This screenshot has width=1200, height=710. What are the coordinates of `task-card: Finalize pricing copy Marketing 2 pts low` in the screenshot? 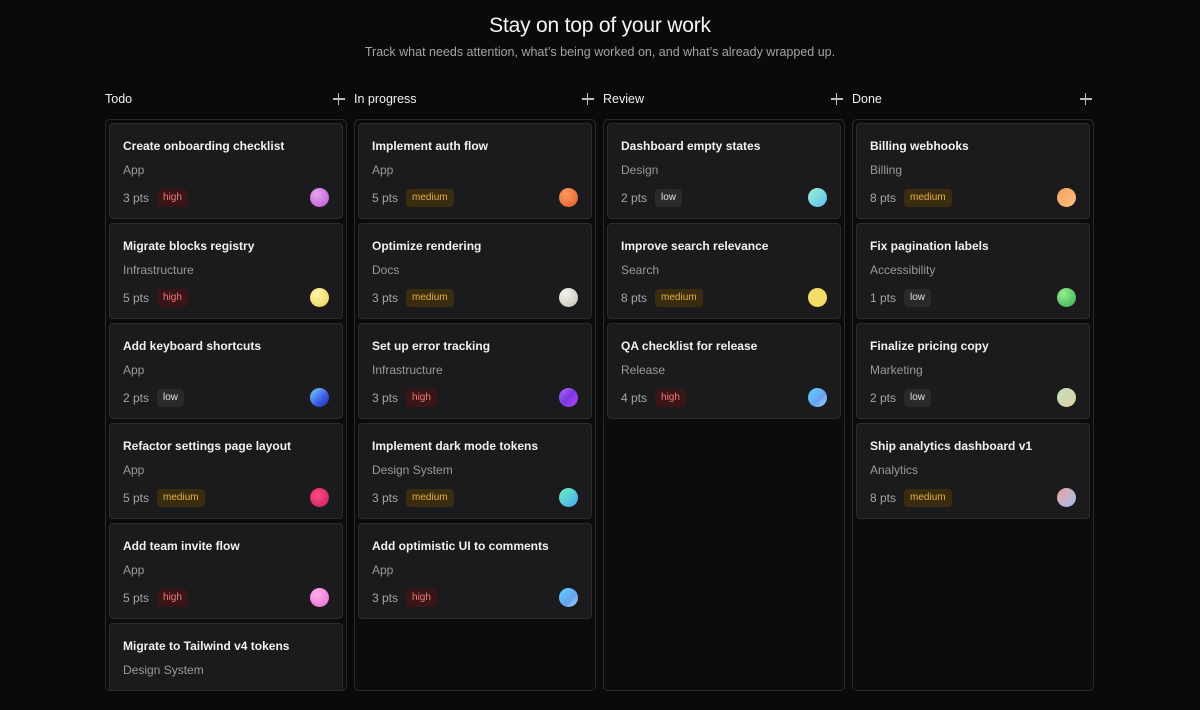 It's located at (973, 371).